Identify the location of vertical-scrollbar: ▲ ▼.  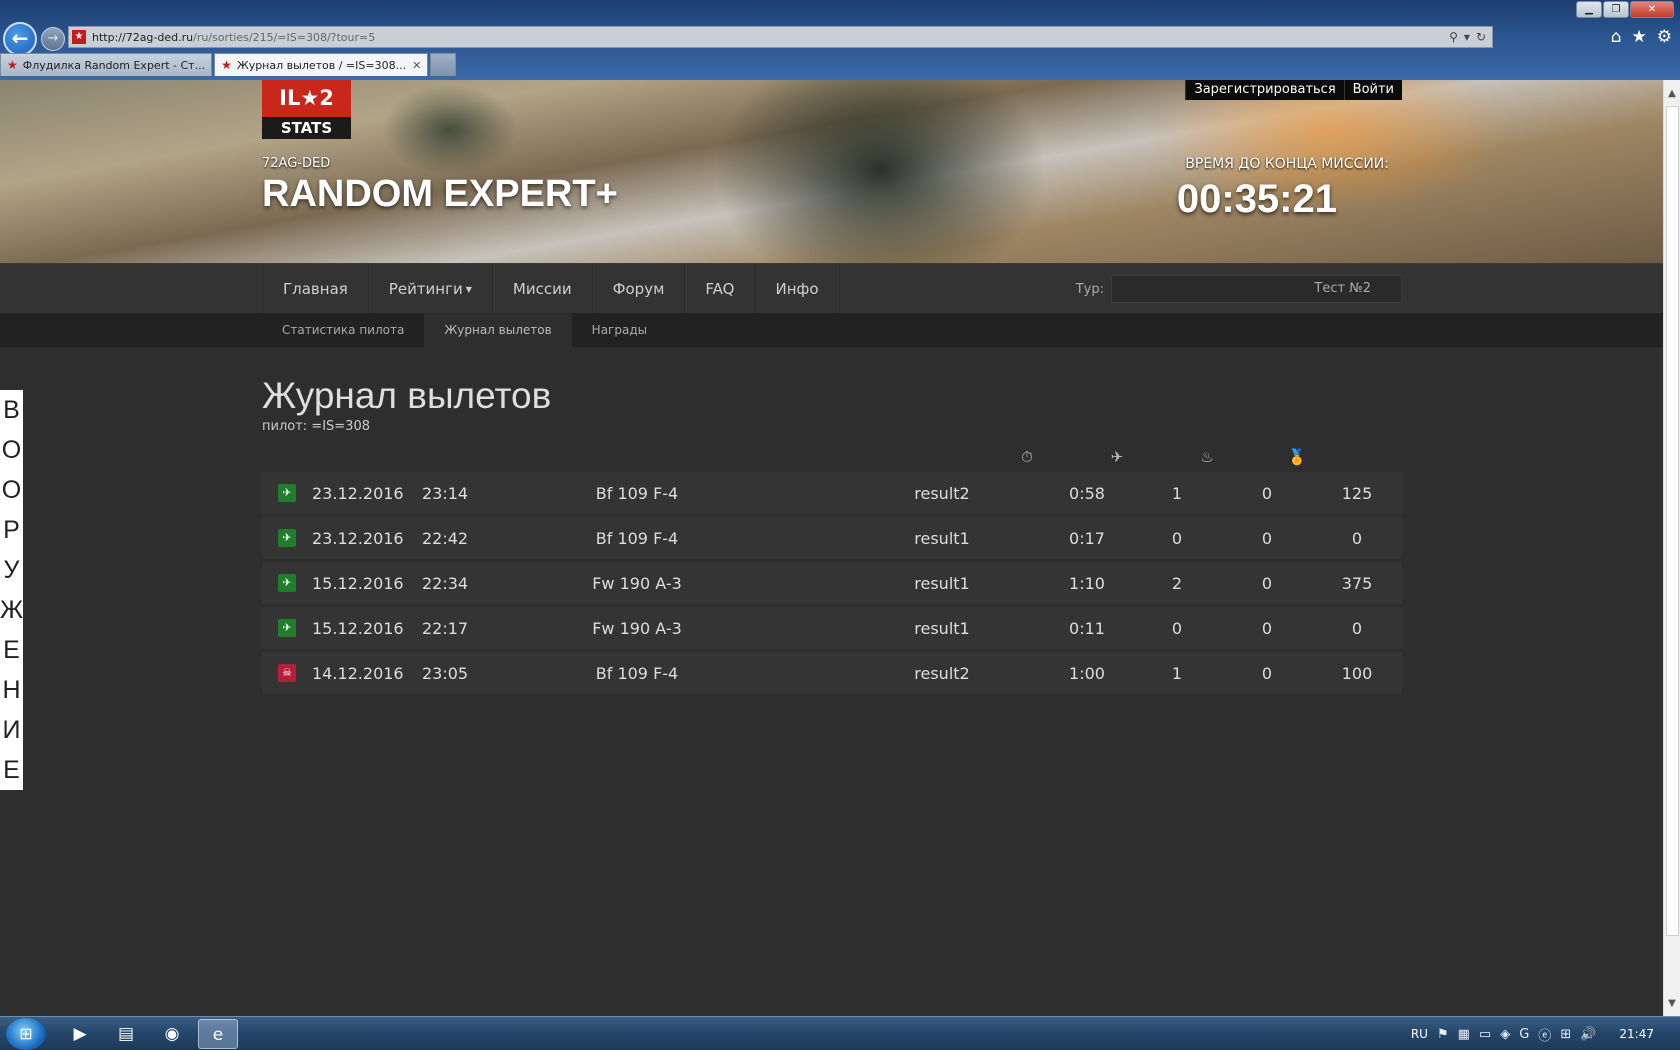
(1671, 548).